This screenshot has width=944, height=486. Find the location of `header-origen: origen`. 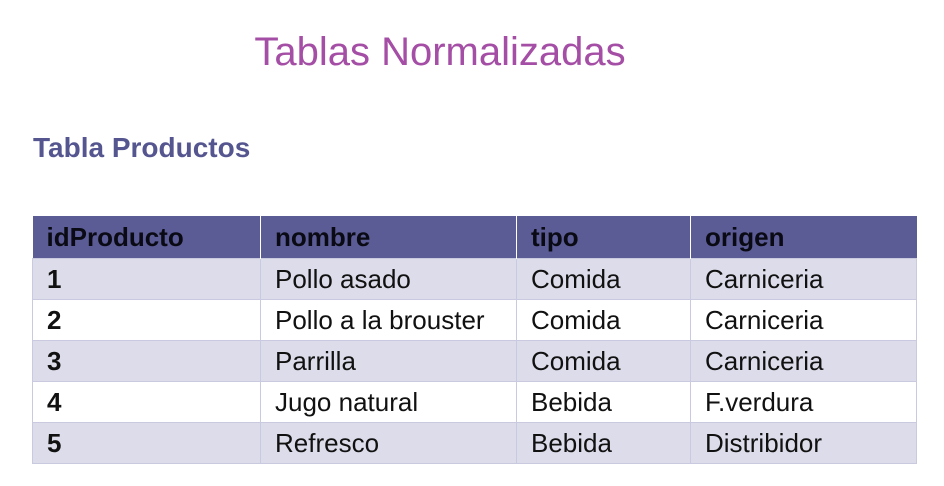

header-origen: origen is located at coordinates (803, 237).